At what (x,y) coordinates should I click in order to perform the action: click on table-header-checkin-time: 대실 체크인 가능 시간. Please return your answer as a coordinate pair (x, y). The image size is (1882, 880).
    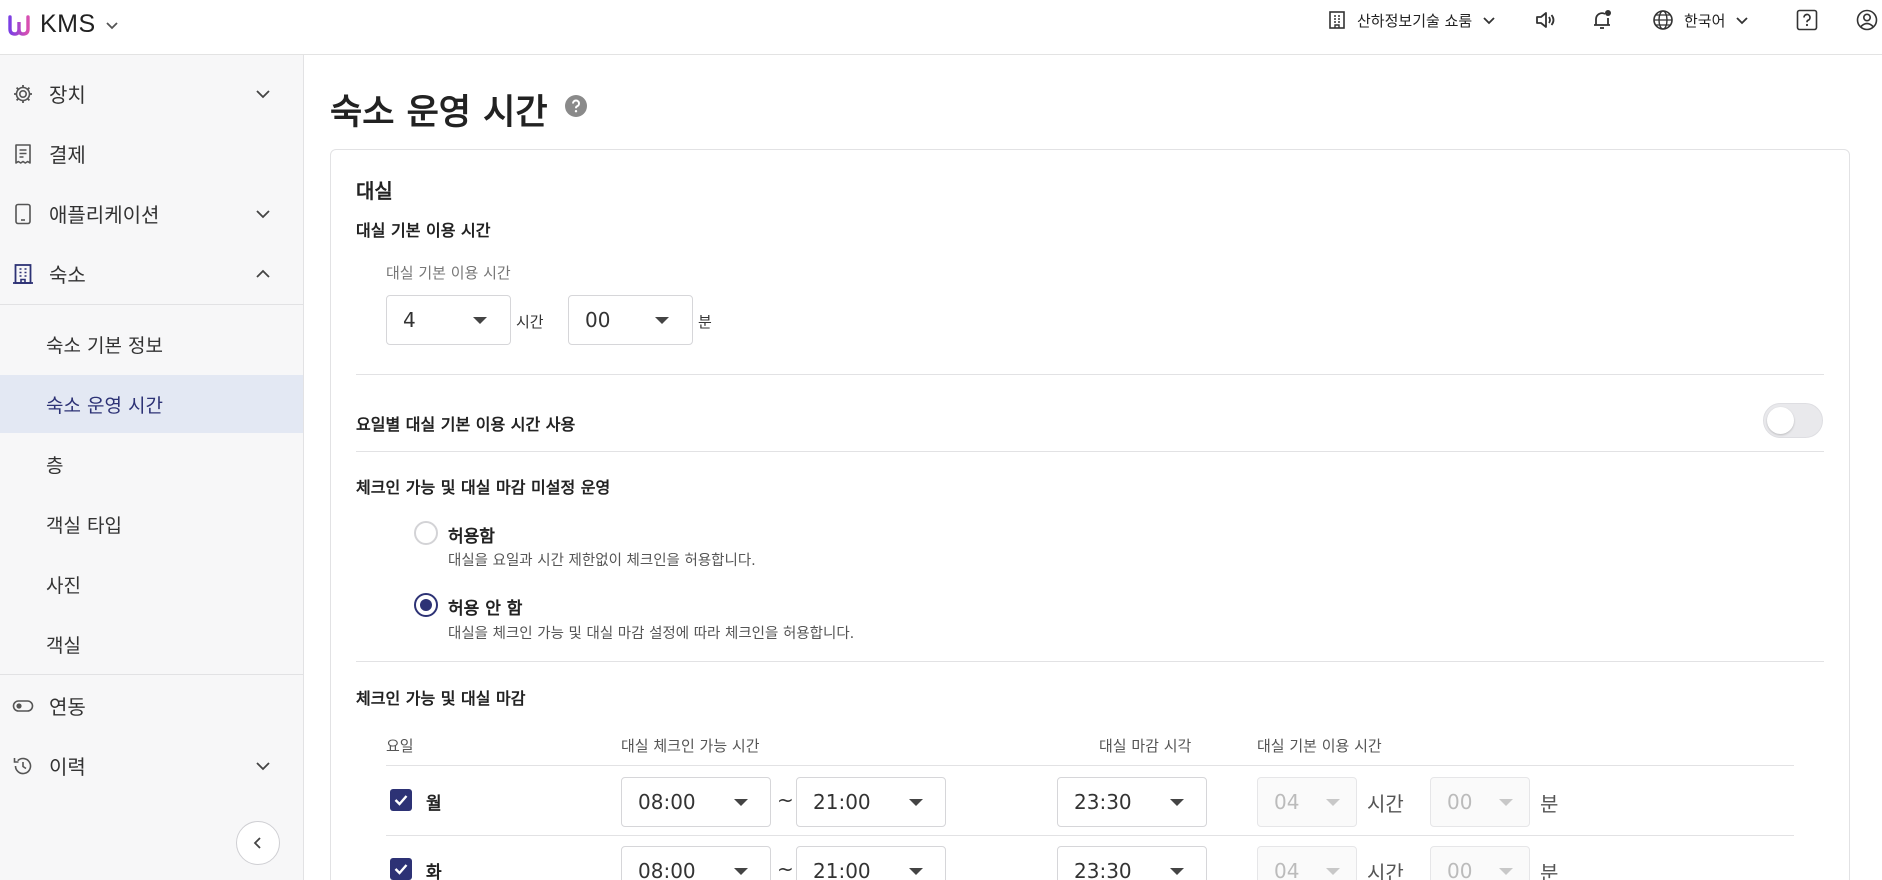
    Looking at the image, I should click on (690, 746).